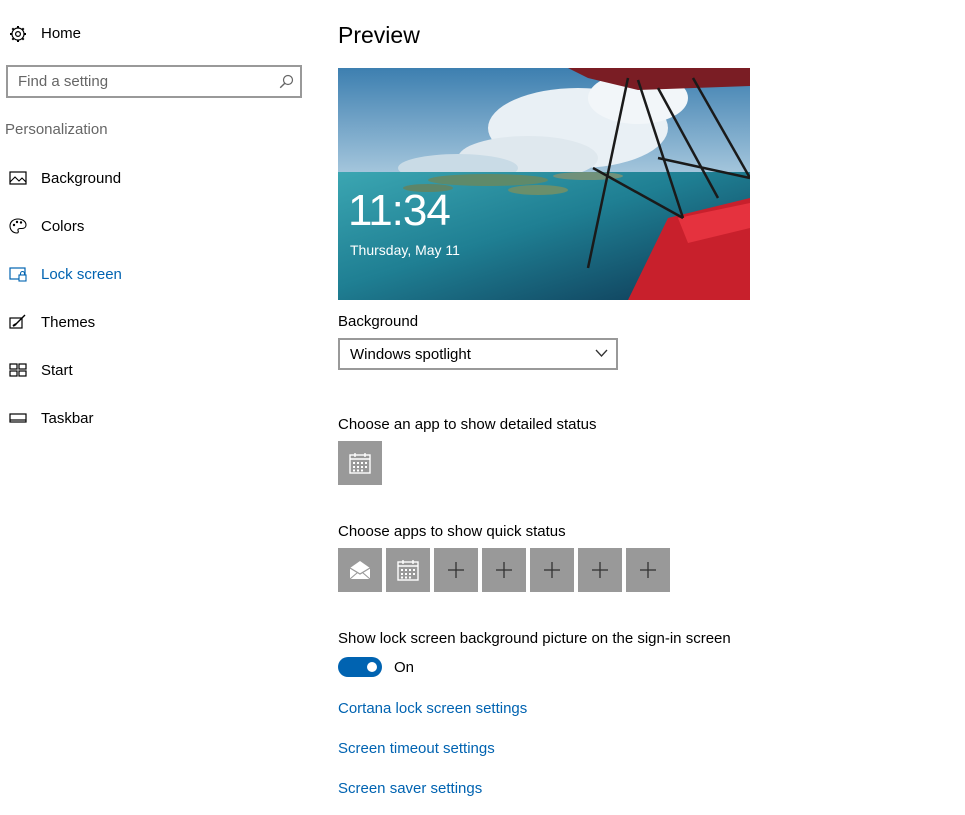  I want to click on section-label: Personalization, so click(56, 129).